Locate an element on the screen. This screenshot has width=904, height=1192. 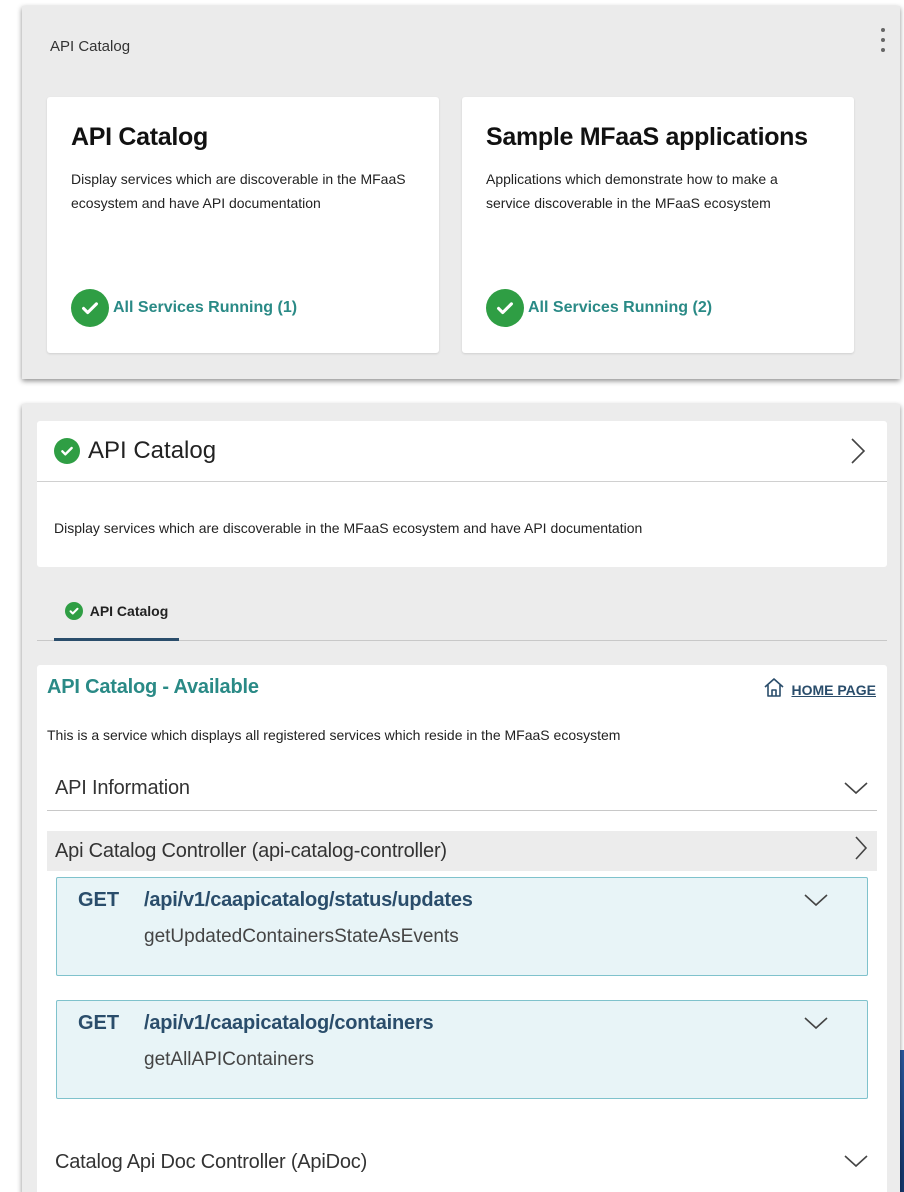
status-text: All Services Running (2) is located at coordinates (620, 307).